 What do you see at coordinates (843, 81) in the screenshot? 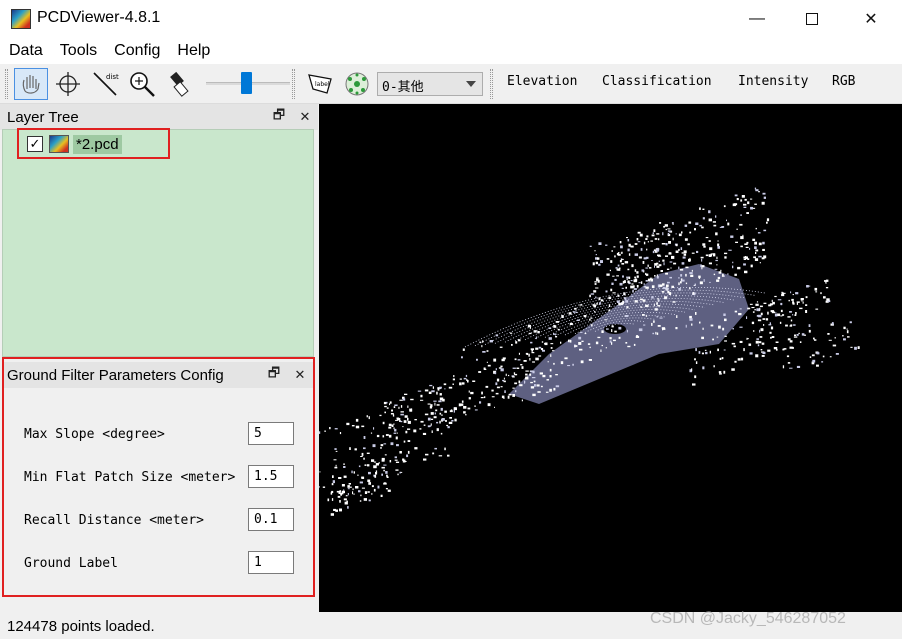
I see `color-by-rgb-button: RGB` at bounding box center [843, 81].